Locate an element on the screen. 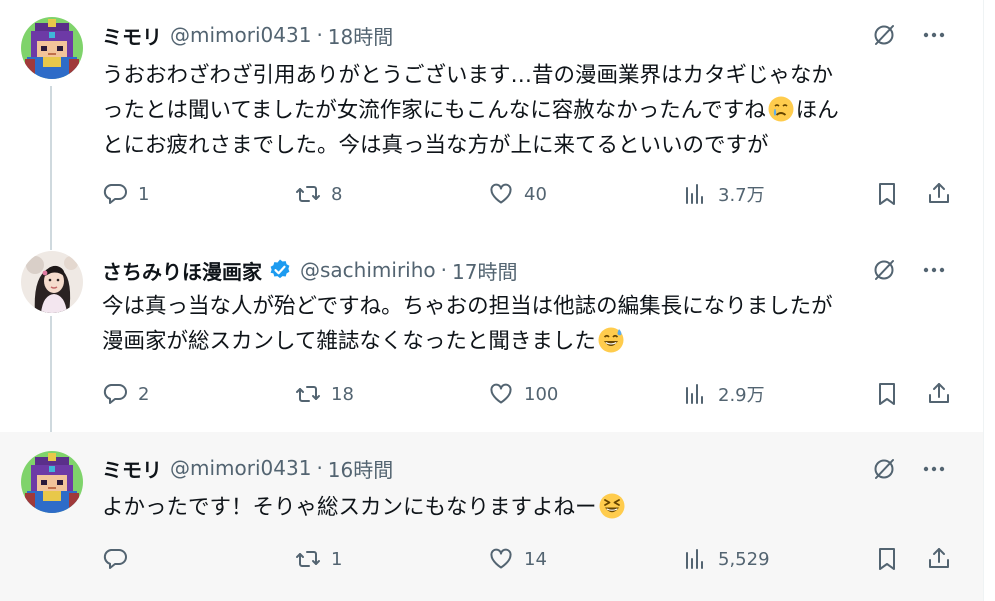  display-name: さちみりほ漫画家 is located at coordinates (182, 270).